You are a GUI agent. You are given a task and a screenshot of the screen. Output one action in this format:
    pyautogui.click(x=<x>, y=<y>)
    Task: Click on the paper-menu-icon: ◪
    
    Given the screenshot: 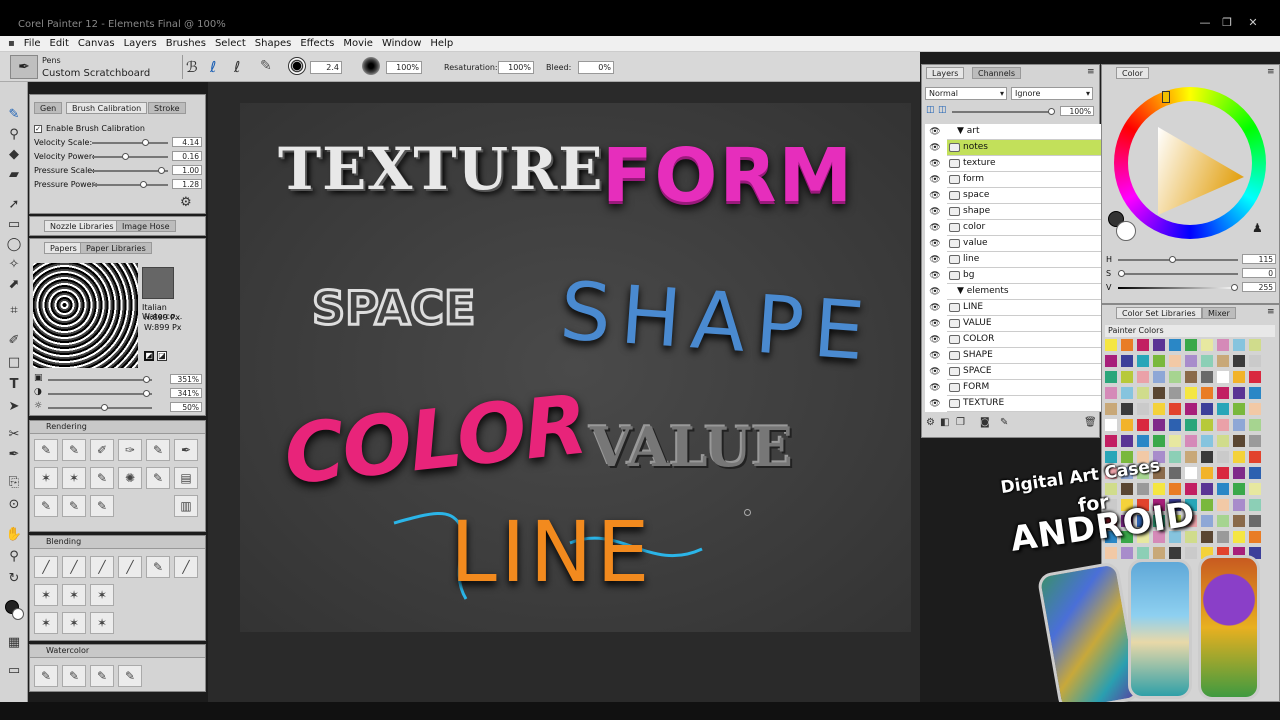 What is the action you would take?
    pyautogui.click(x=162, y=356)
    